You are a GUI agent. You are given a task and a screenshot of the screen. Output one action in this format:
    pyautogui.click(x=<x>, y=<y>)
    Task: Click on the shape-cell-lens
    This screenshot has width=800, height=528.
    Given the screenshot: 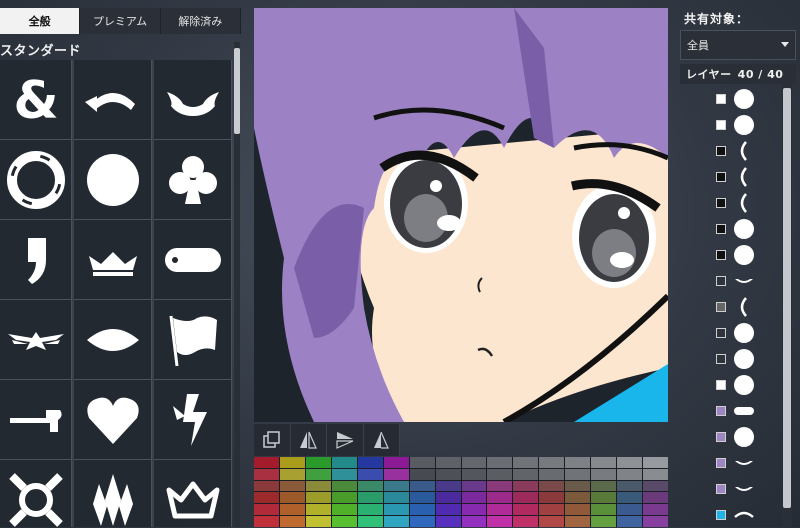 What is the action you would take?
    pyautogui.click(x=113, y=340)
    